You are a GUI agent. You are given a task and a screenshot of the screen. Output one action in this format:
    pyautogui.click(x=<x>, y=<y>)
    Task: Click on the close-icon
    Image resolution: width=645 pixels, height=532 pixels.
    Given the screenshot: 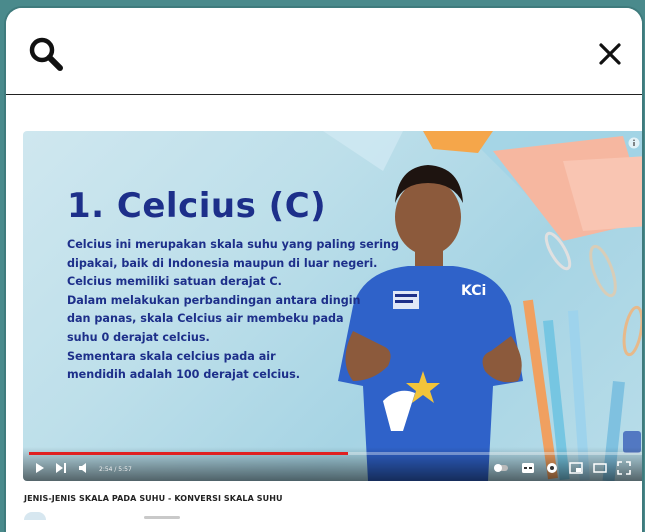 What is the action you would take?
    pyautogui.click(x=610, y=54)
    